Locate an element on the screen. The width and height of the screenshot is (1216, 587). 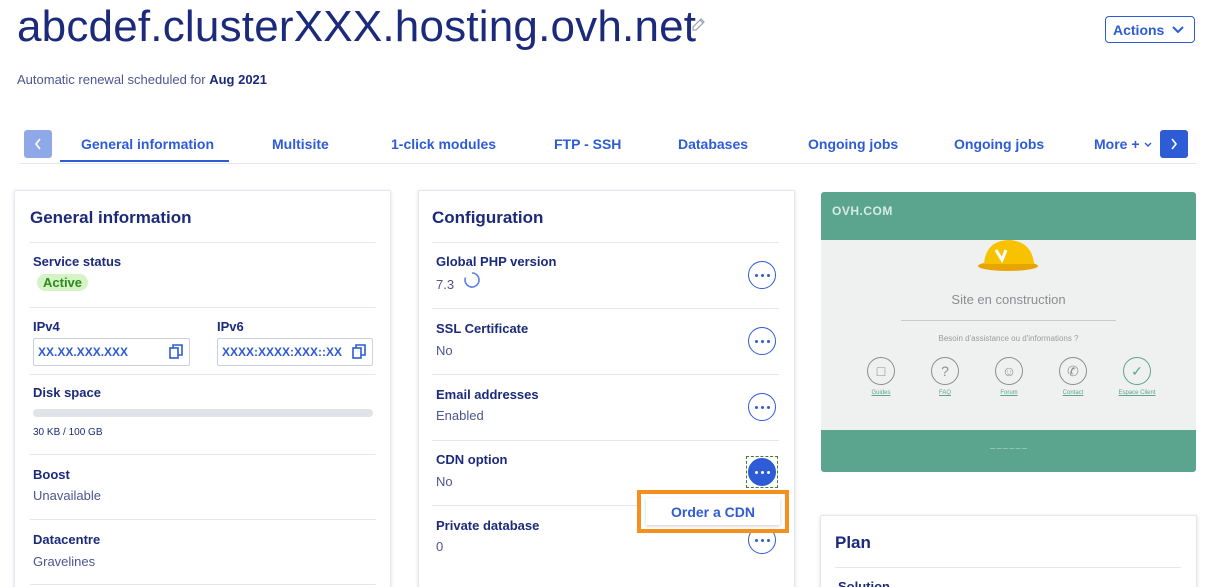
preview-link-faq: FAQ is located at coordinates (944, 393).